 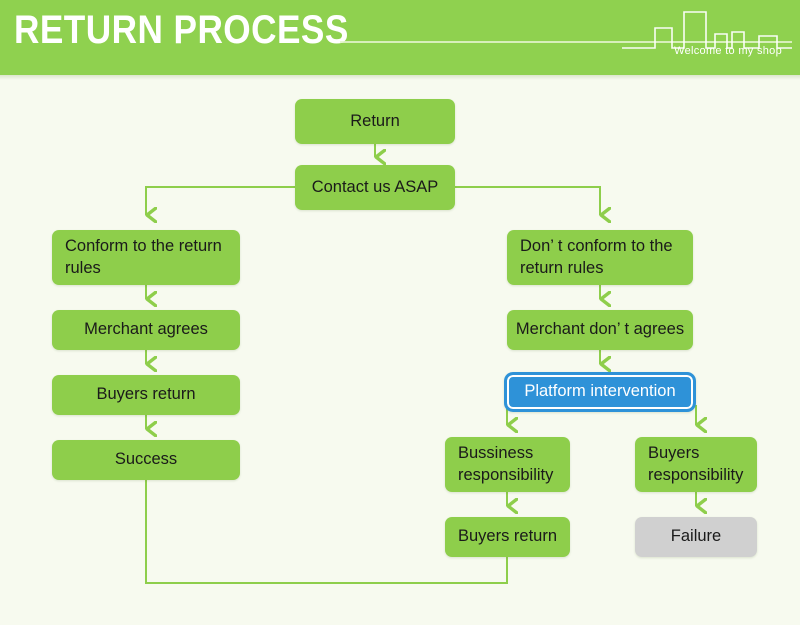 I want to click on node-buyers-responsibility-label: Buyers responsibility, so click(x=696, y=464).